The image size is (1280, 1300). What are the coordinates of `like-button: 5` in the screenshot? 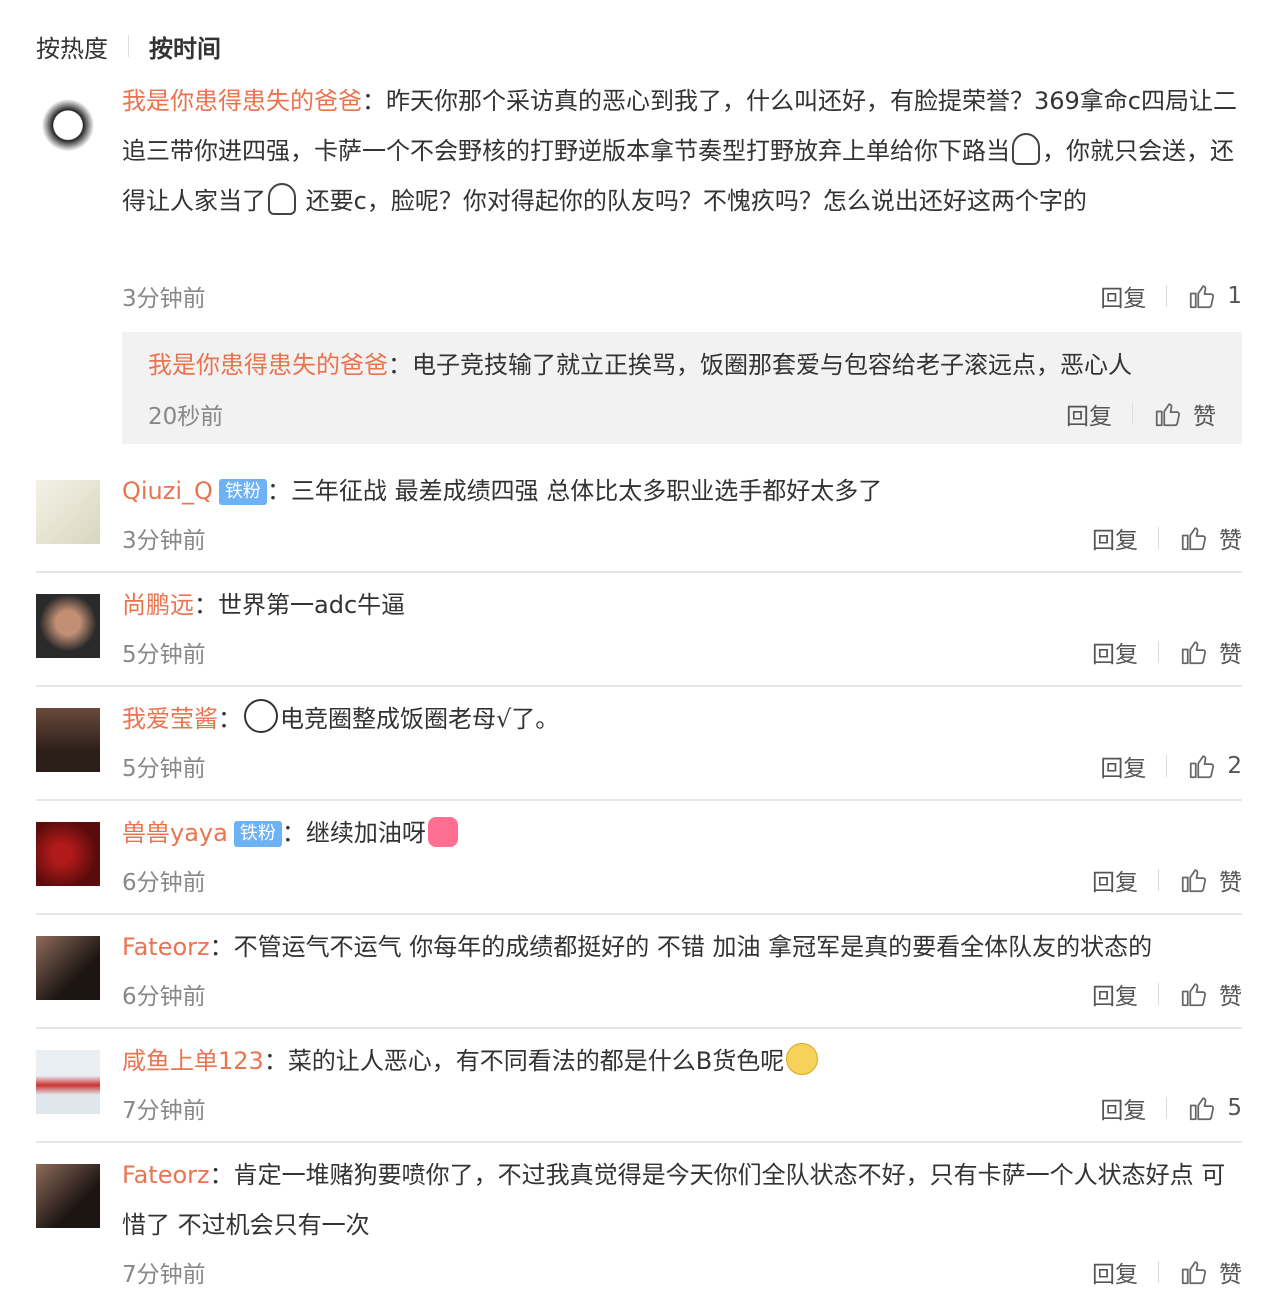 It's located at (1214, 1108).